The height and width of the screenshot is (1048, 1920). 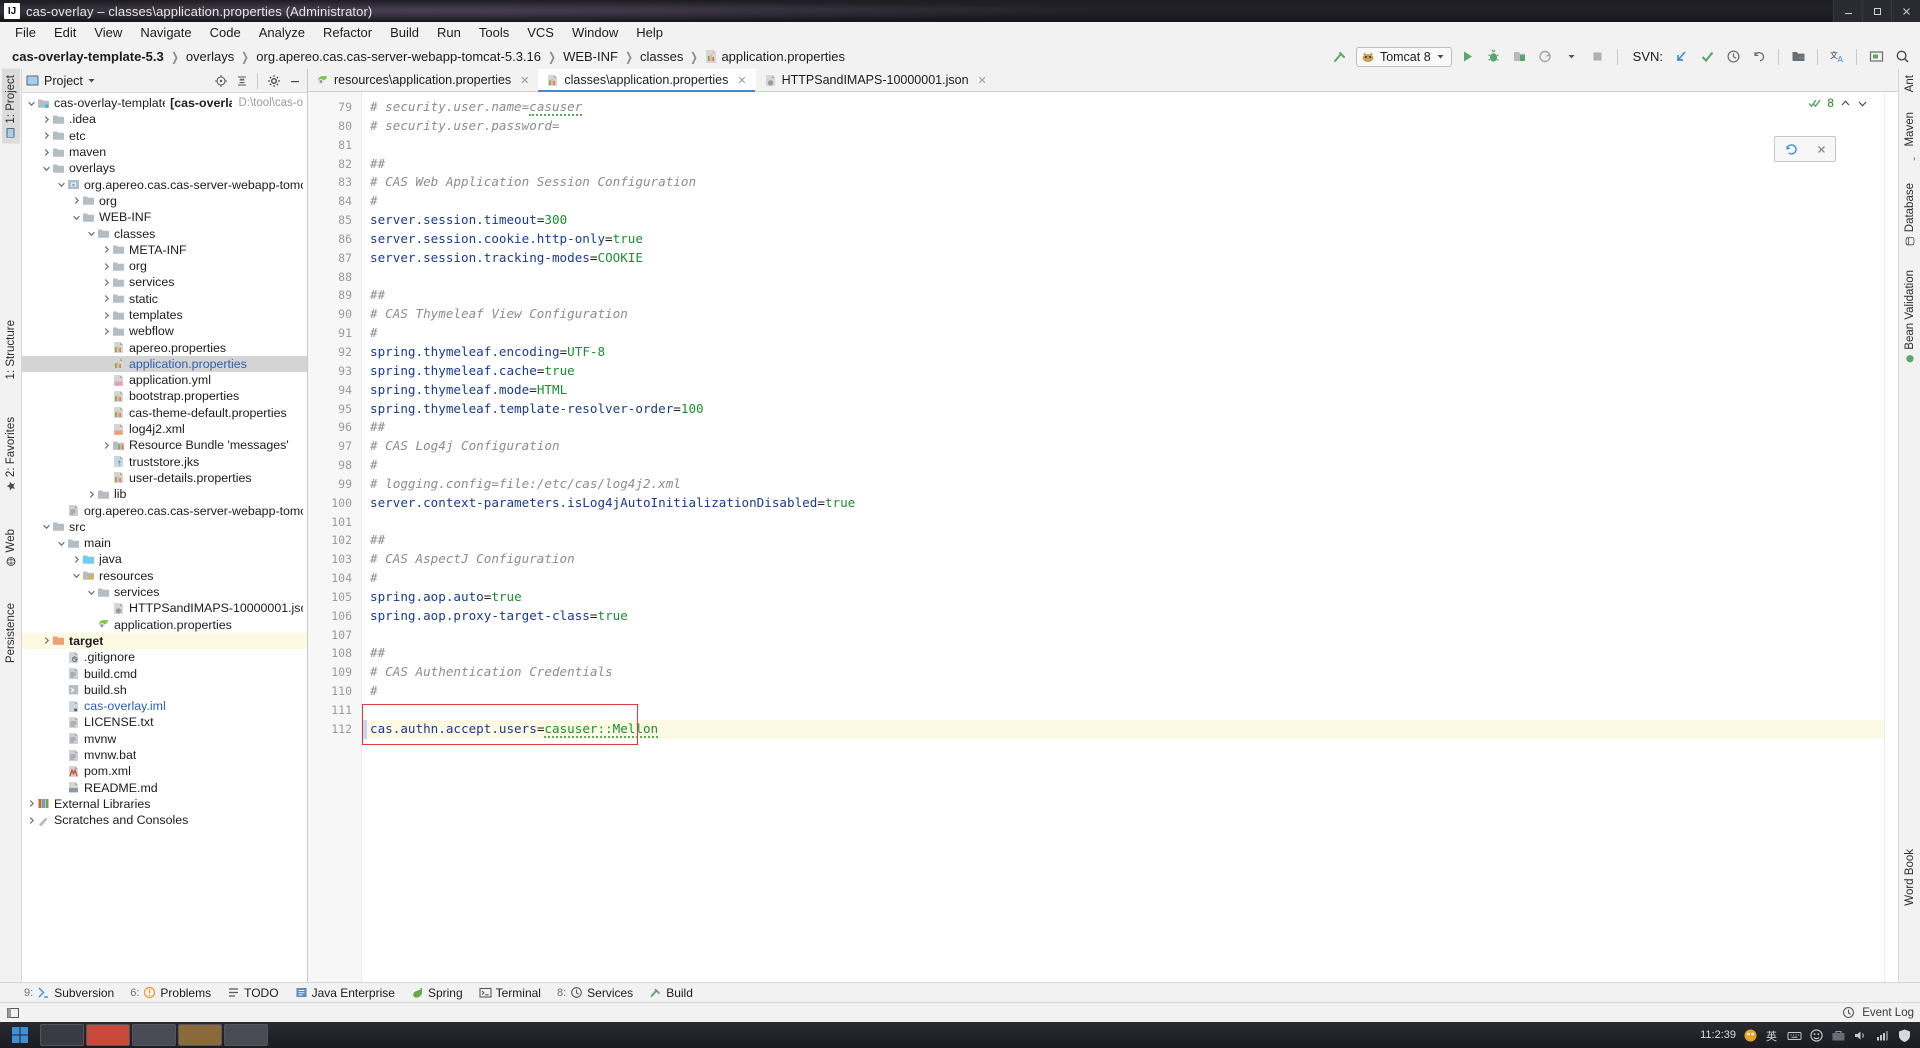 I want to click on sidebar-item-bean-validation: Bean Validation, so click(x=1910, y=317).